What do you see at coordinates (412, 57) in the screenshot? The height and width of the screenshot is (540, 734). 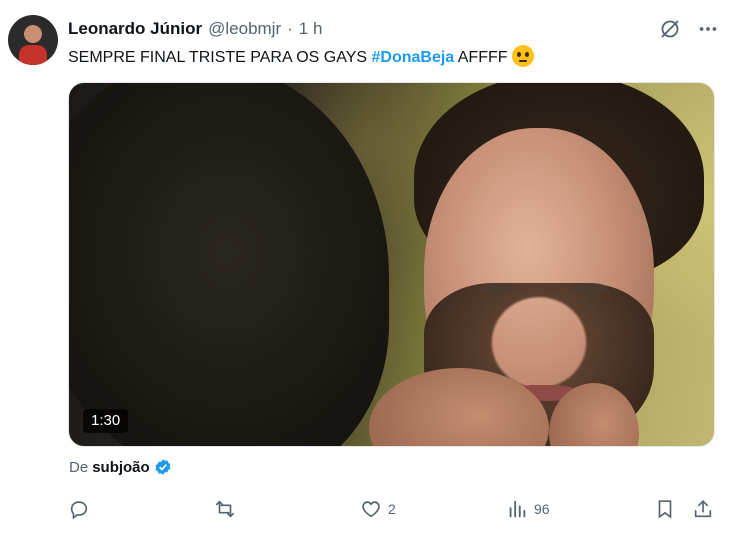 I see `hashtag-link: #DonaBeja` at bounding box center [412, 57].